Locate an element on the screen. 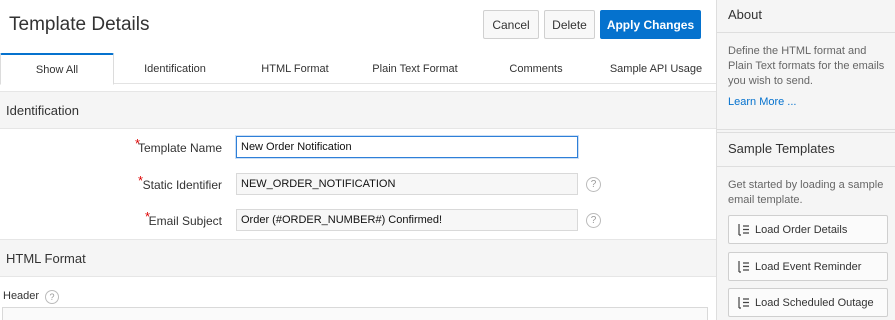 This screenshot has height=320, width=895. load-scheduled-outage-label: Load Scheduled Outage is located at coordinates (814, 302).